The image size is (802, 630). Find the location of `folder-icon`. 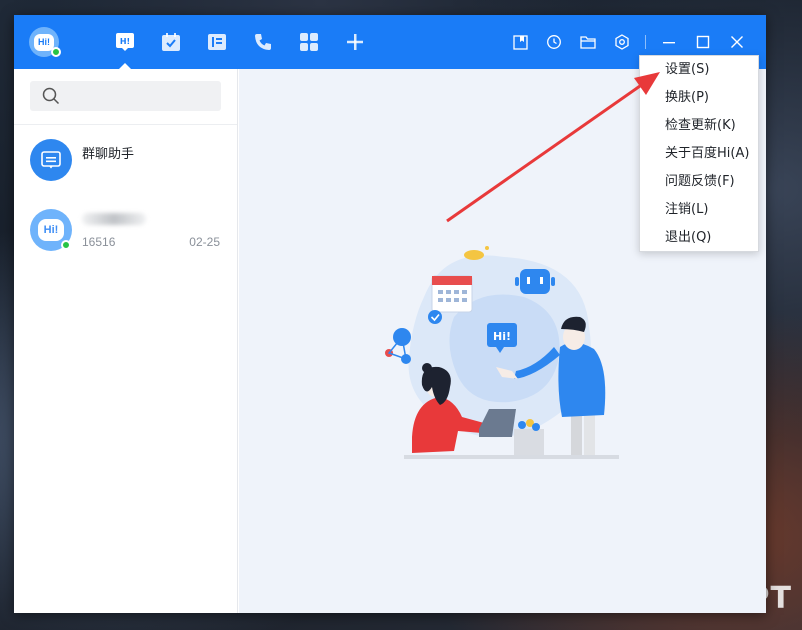

folder-icon is located at coordinates (588, 42).